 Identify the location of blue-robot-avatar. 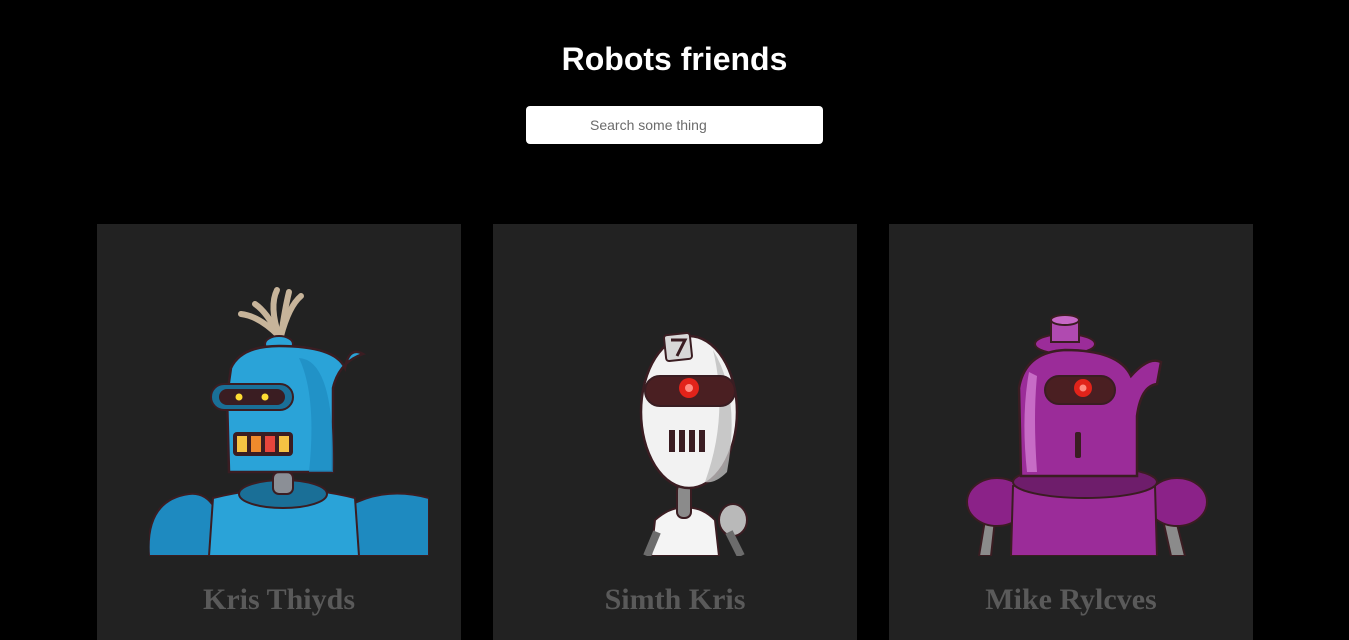
(289, 421).